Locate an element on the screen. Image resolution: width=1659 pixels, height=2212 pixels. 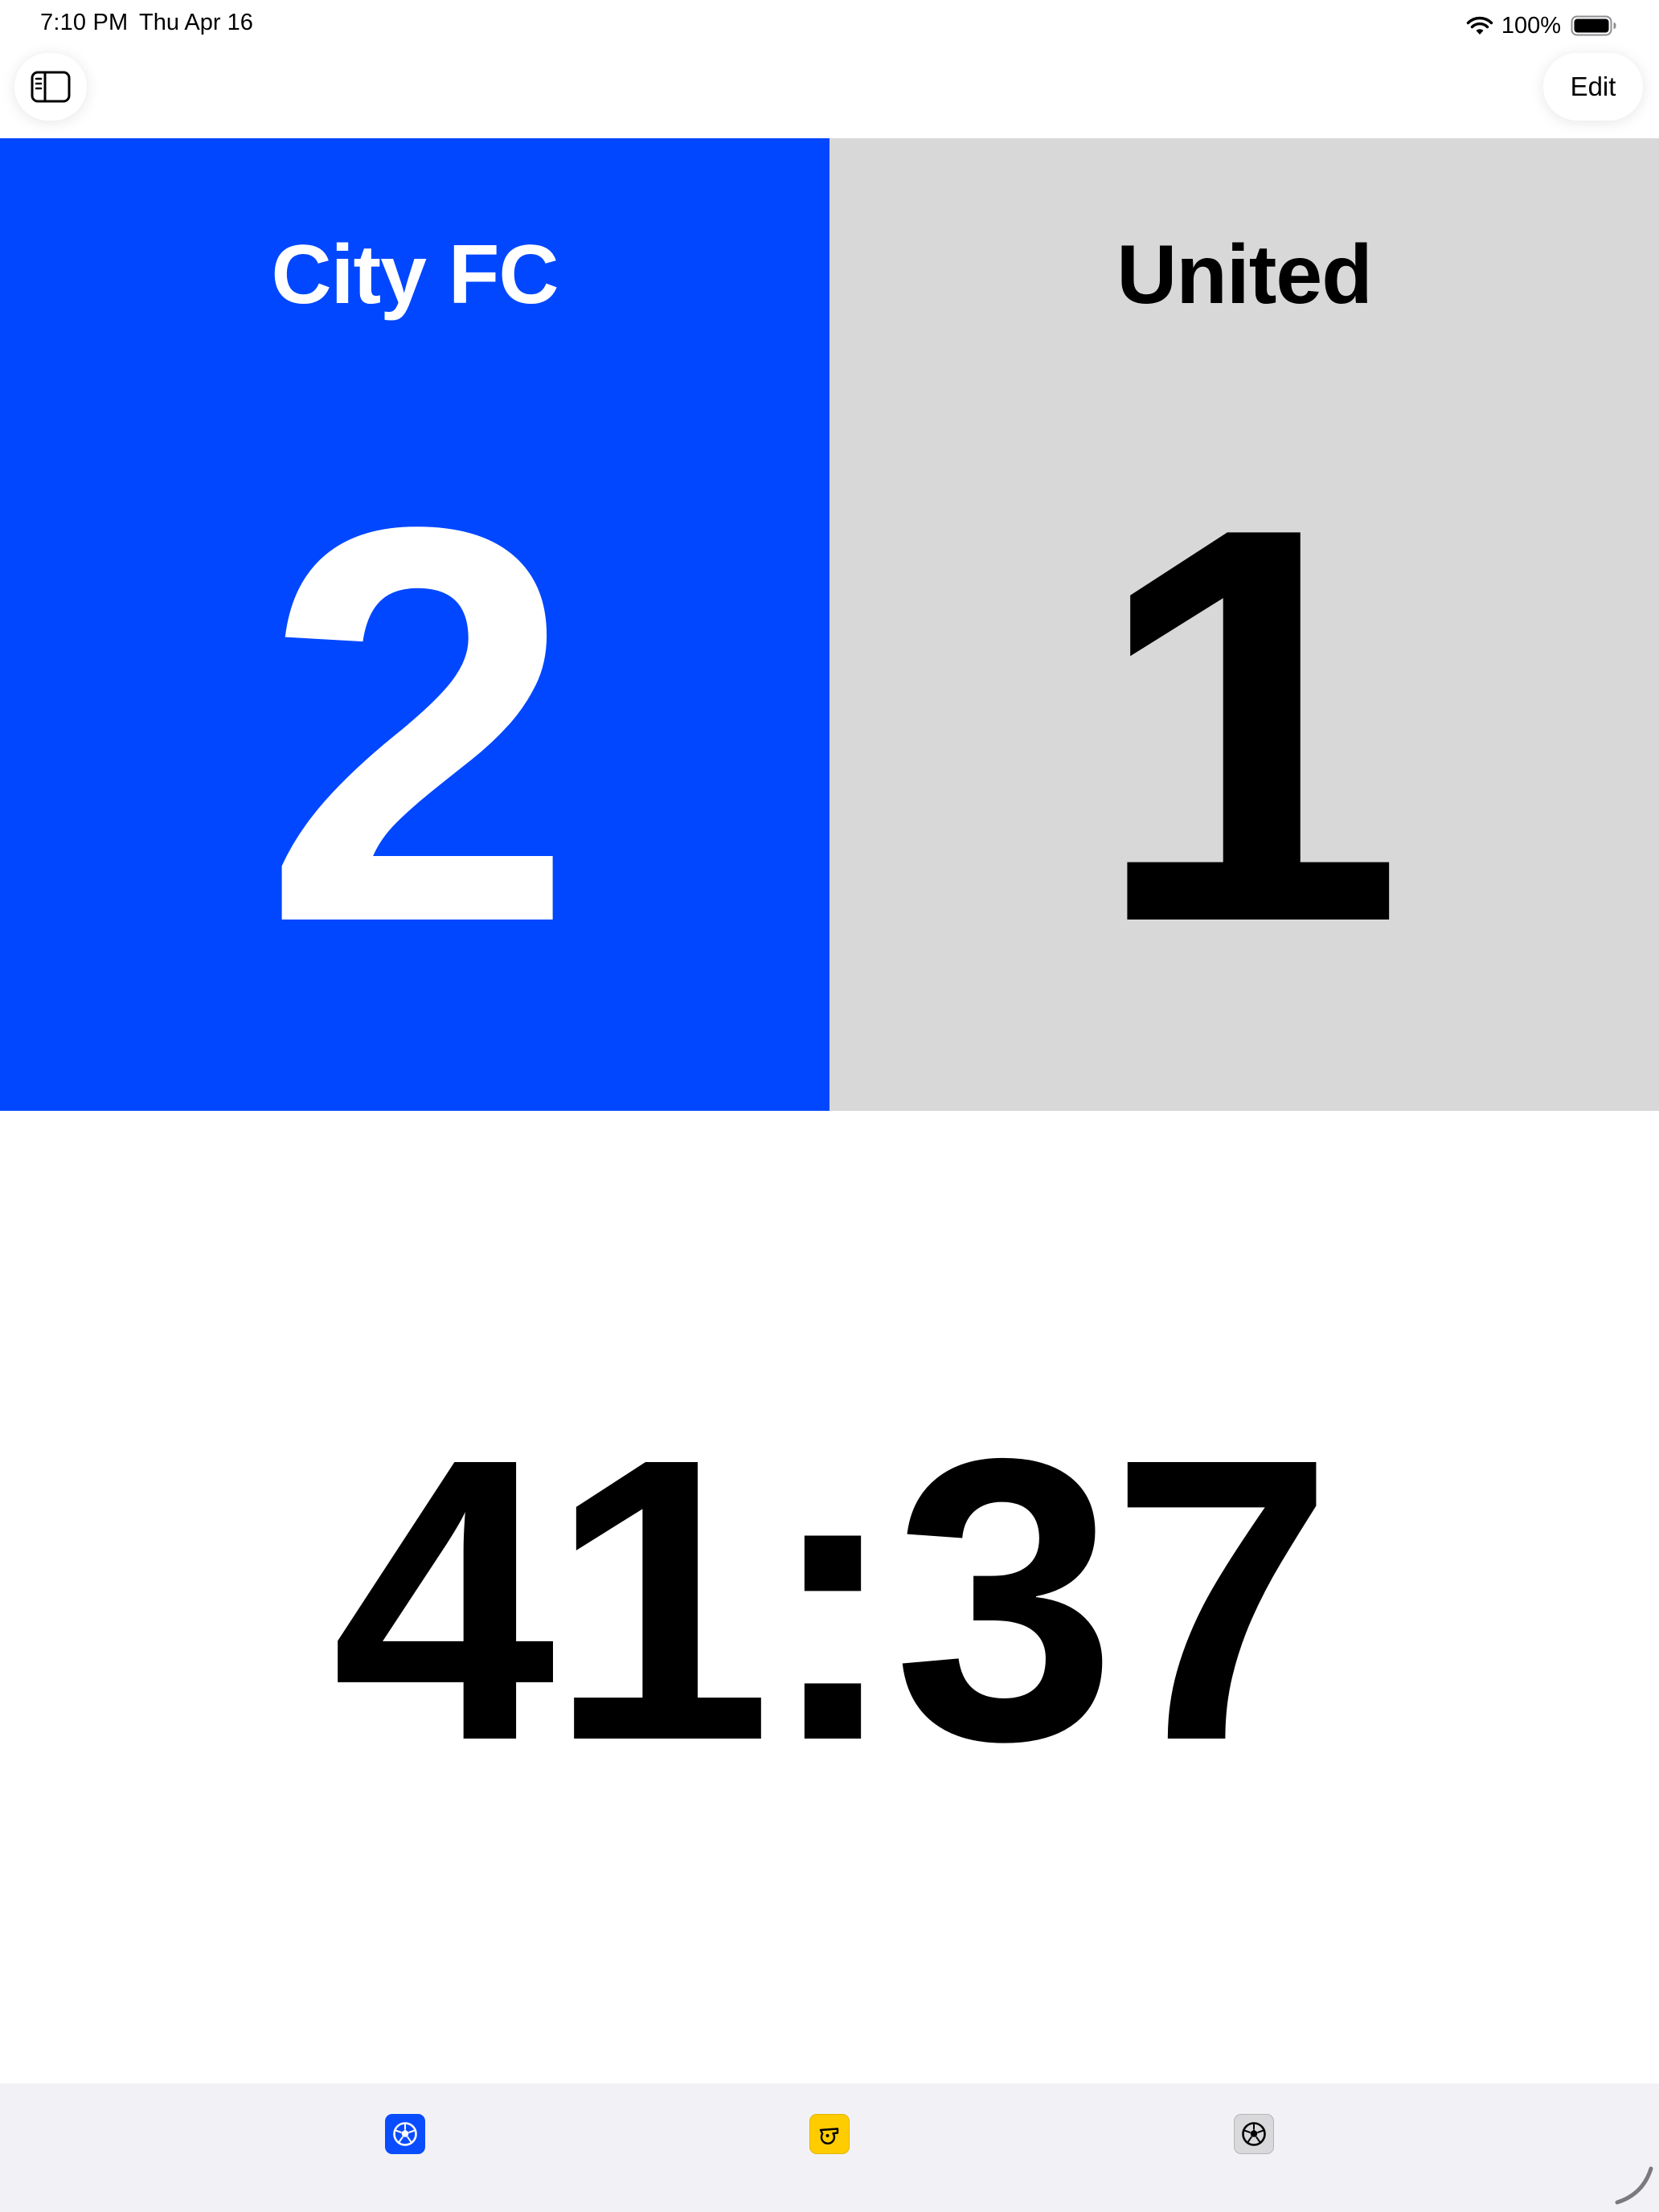
edit-button: Edit is located at coordinates (1593, 87).